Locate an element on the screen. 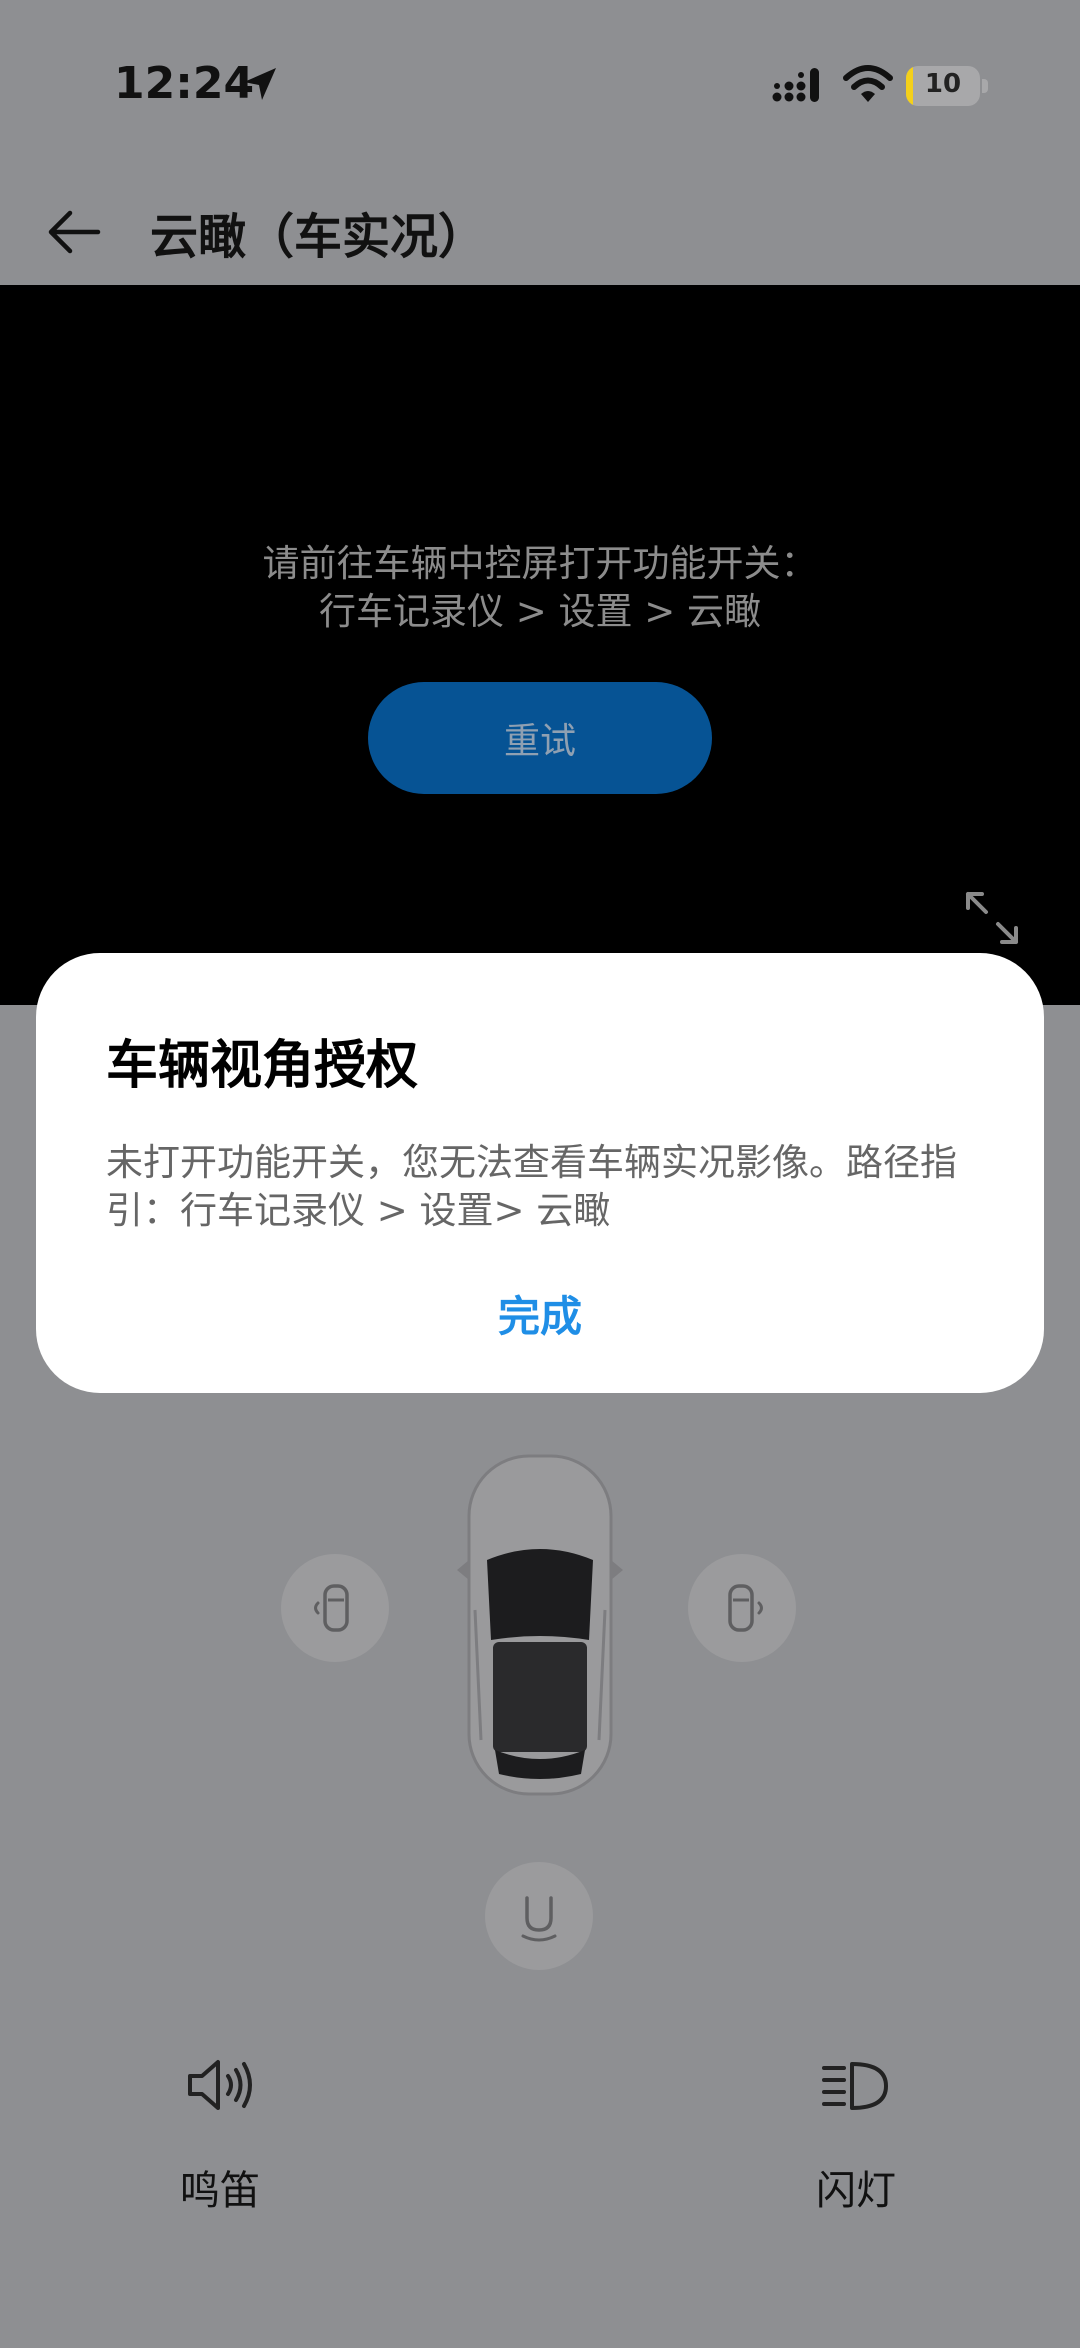 This screenshot has width=1080, height=2348. video-message-line2: 行车记录仪 > 设置 > 云瞰 is located at coordinates (540, 611).